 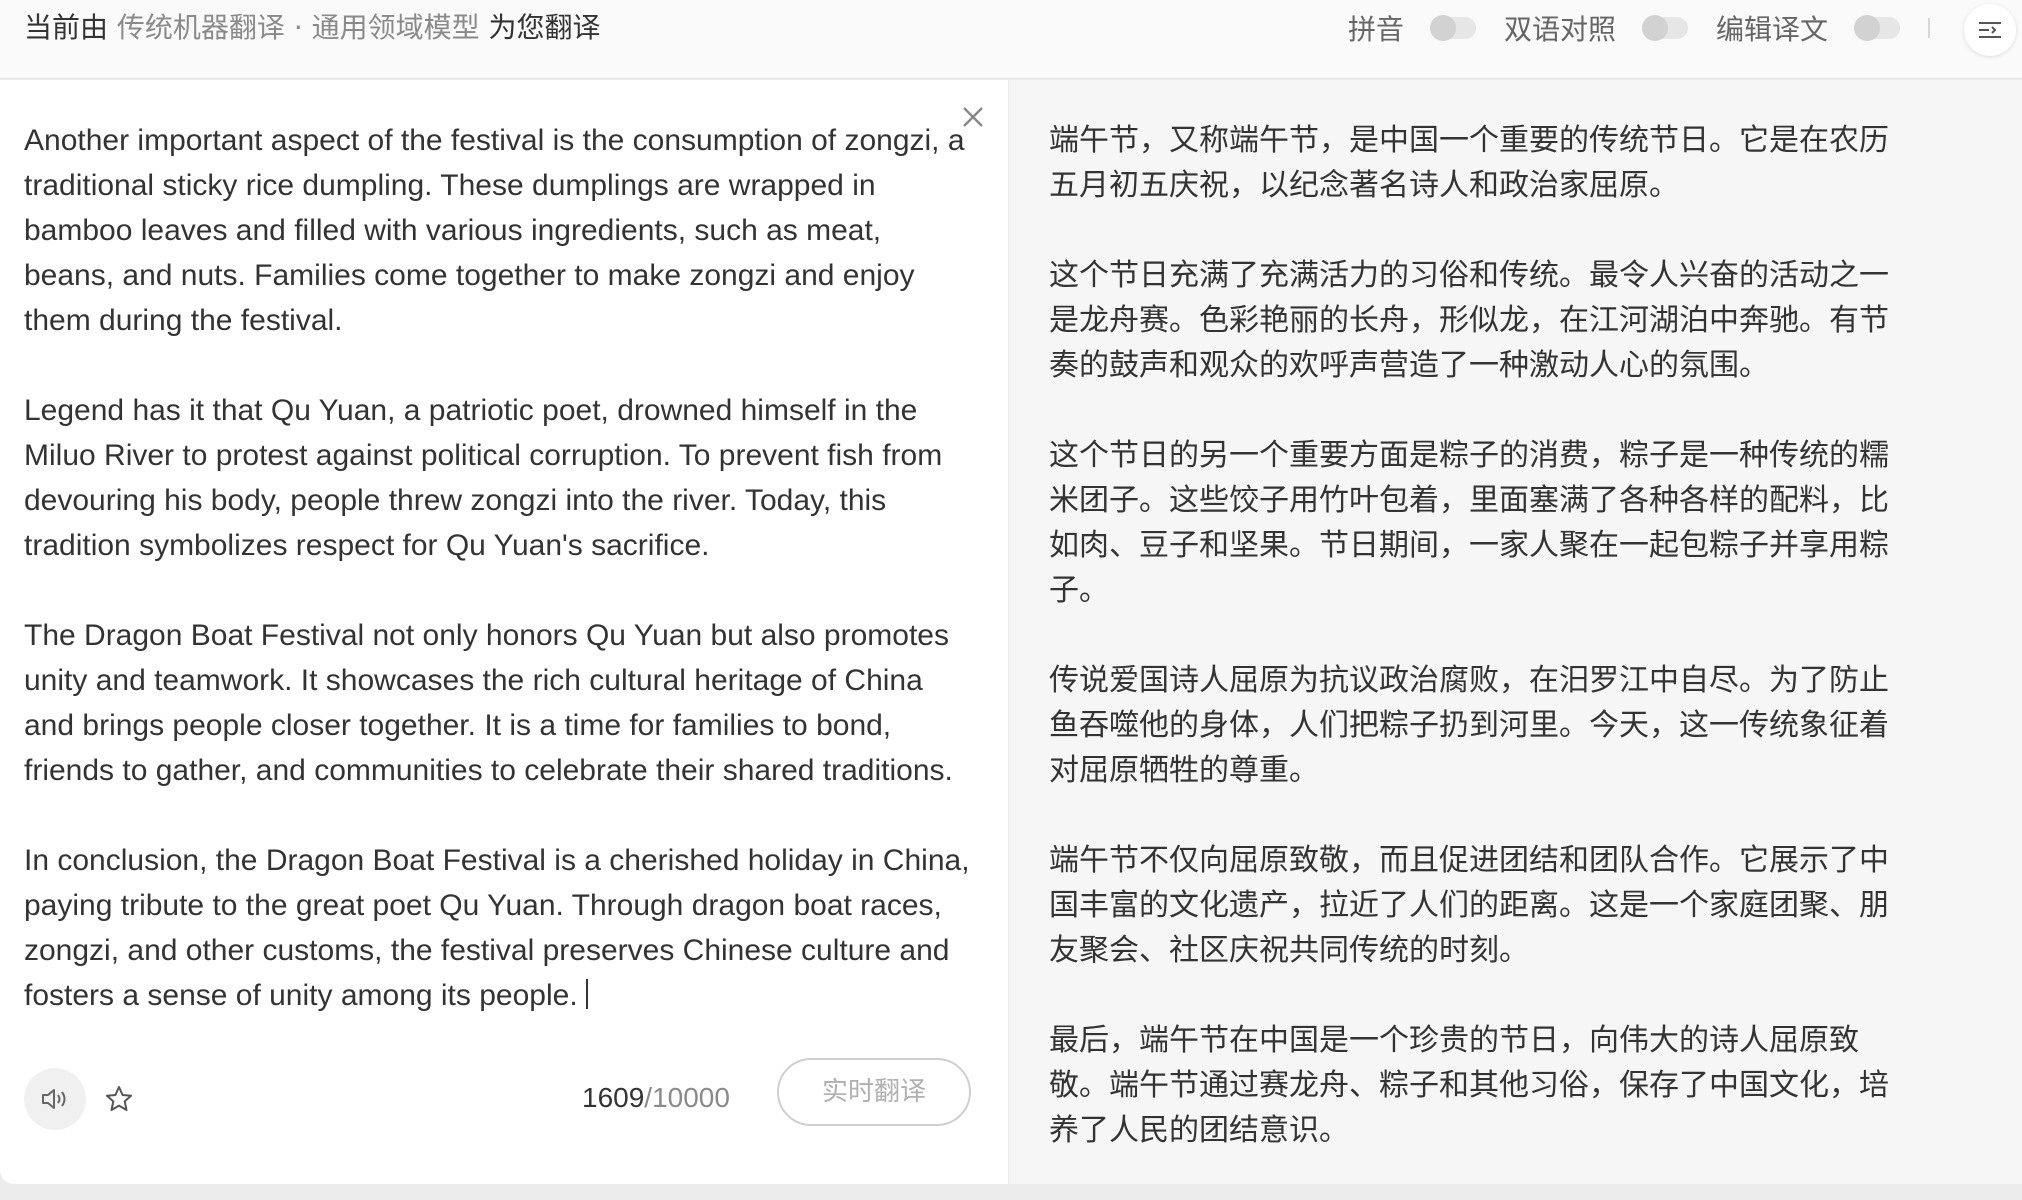 I want to click on bilingual-toggle-group: 双语对照, so click(x=1596, y=28).